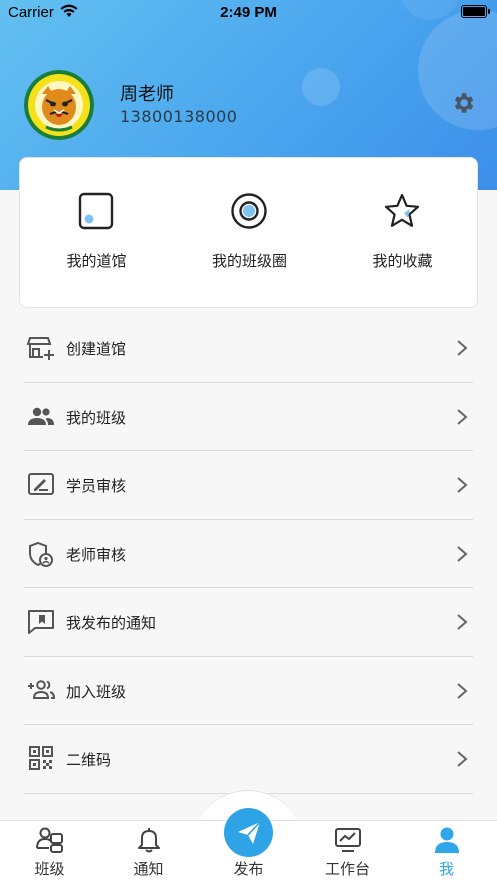 Image resolution: width=497 pixels, height=883 pixels. I want to click on tab-workbench: 工作台, so click(347, 851).